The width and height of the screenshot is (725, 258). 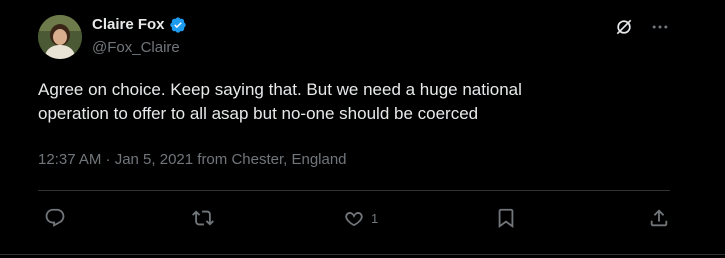 I want to click on retweet-icon, so click(x=203, y=218).